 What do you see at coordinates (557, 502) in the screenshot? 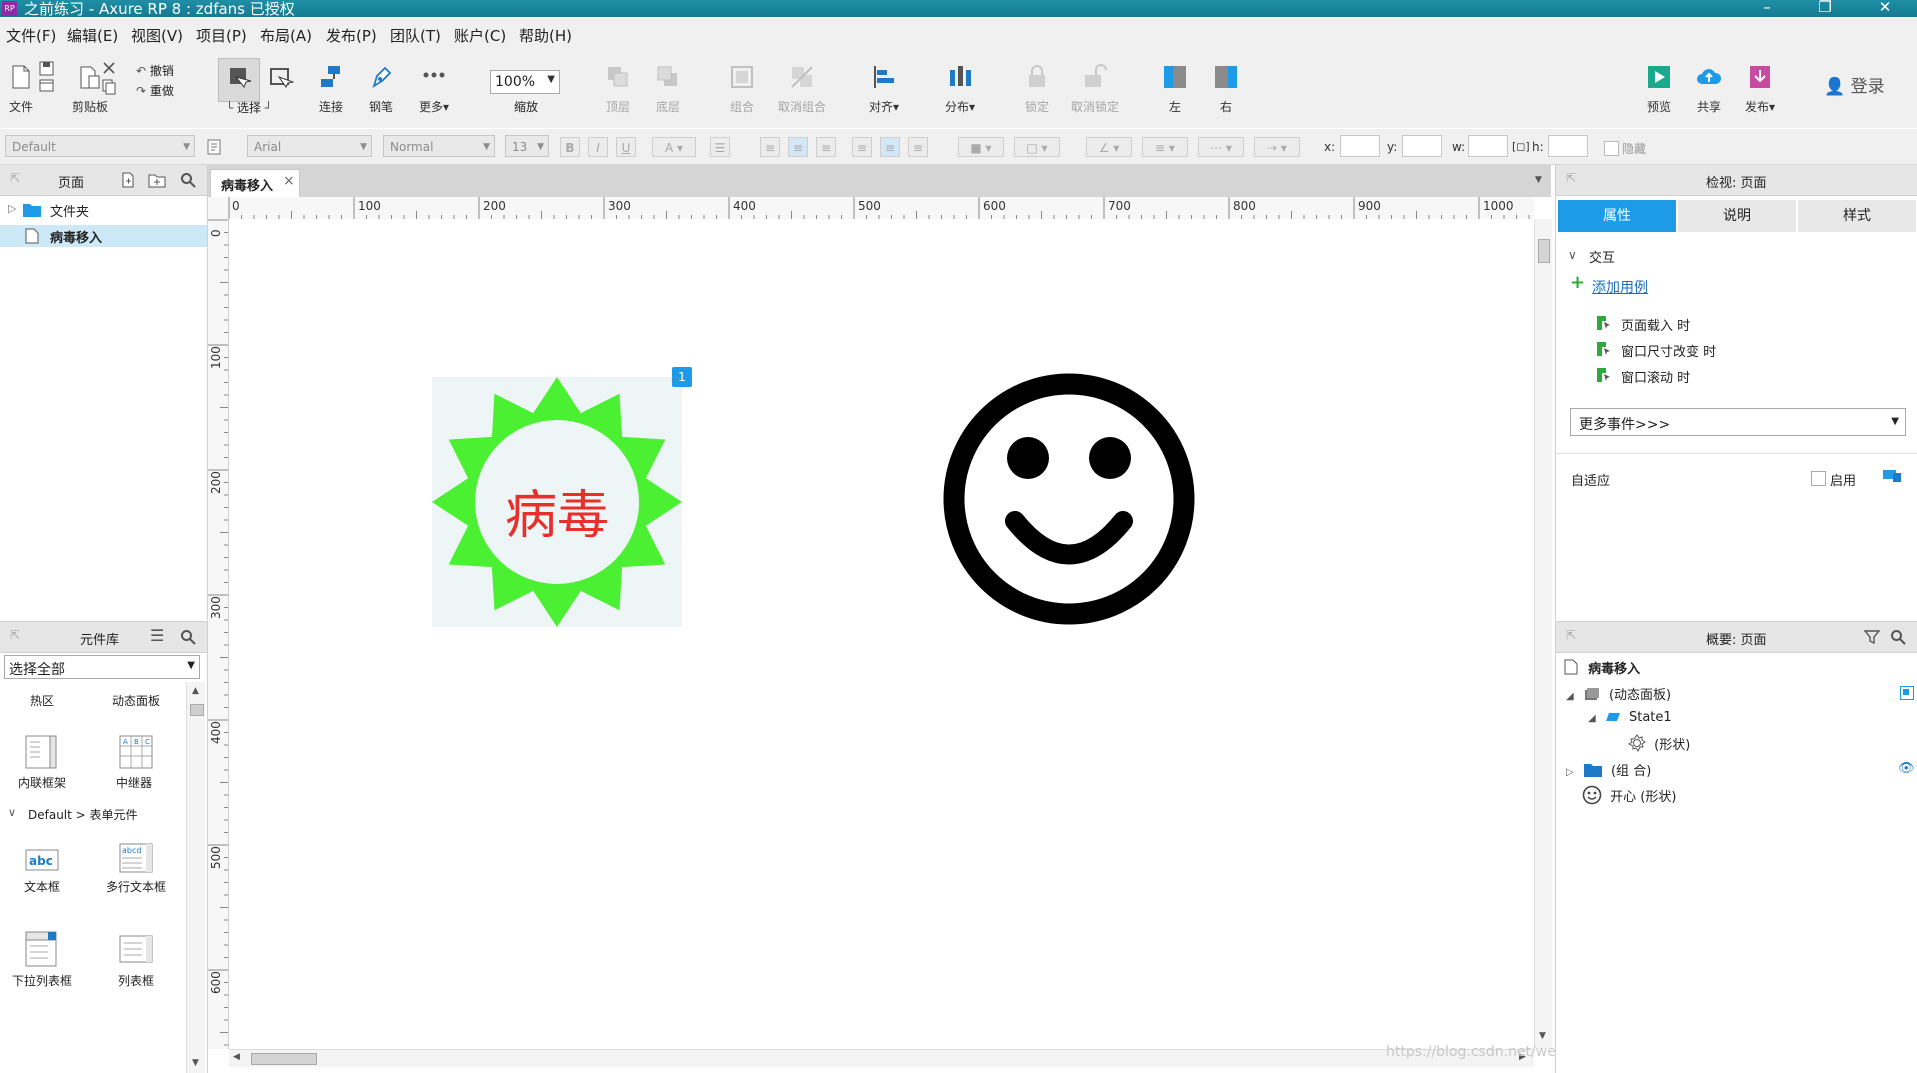
I see `virus-dynamic-panel: 病毒` at bounding box center [557, 502].